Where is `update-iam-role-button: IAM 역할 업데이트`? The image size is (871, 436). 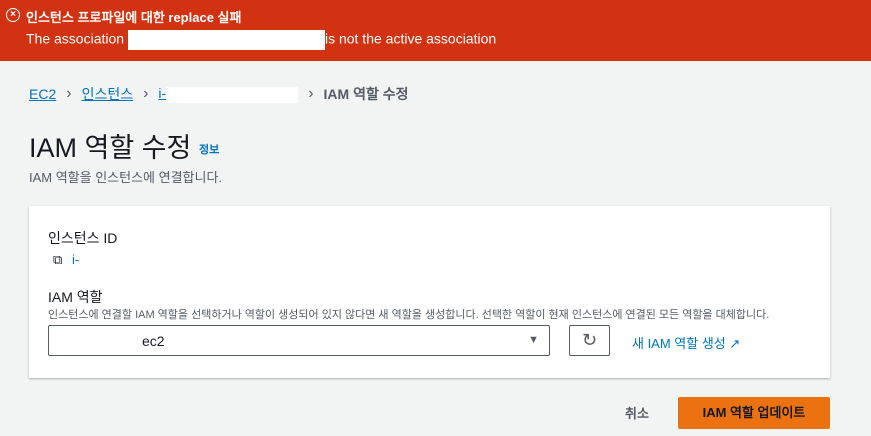
update-iam-role-button: IAM 역할 업데이트 is located at coordinates (754, 413).